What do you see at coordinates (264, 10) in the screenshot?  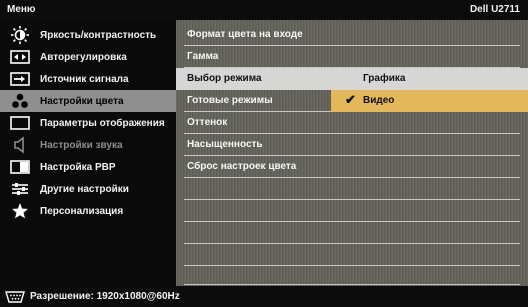 I see `osd-header: Меню Dell U2711` at bounding box center [264, 10].